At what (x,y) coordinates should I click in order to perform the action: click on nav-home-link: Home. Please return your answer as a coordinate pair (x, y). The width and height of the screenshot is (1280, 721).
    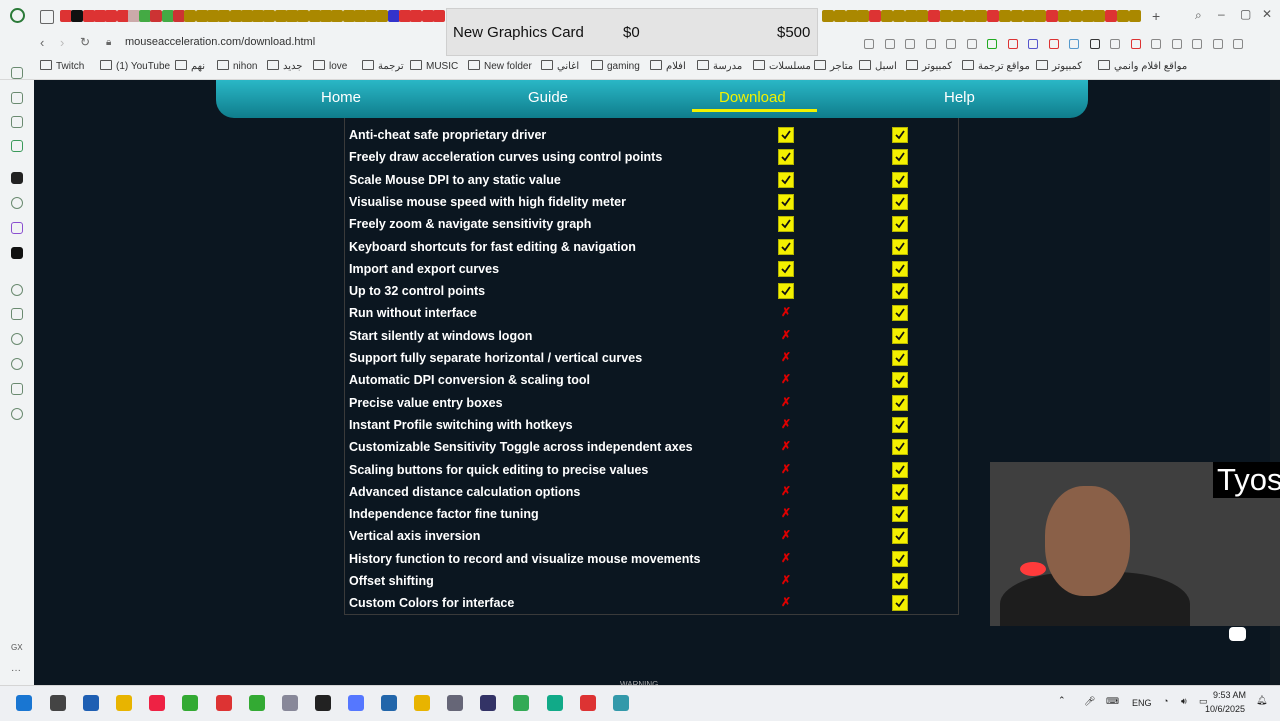
    Looking at the image, I should click on (341, 97).